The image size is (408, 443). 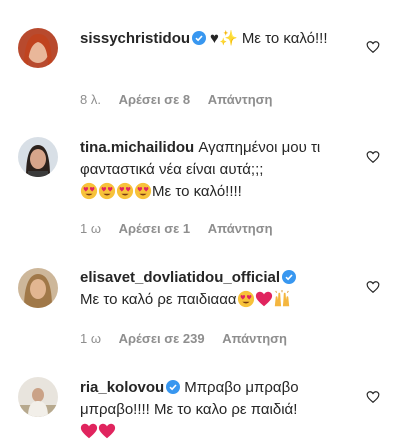 What do you see at coordinates (284, 38) in the screenshot?
I see `comment-text: Με το καλό!!!` at bounding box center [284, 38].